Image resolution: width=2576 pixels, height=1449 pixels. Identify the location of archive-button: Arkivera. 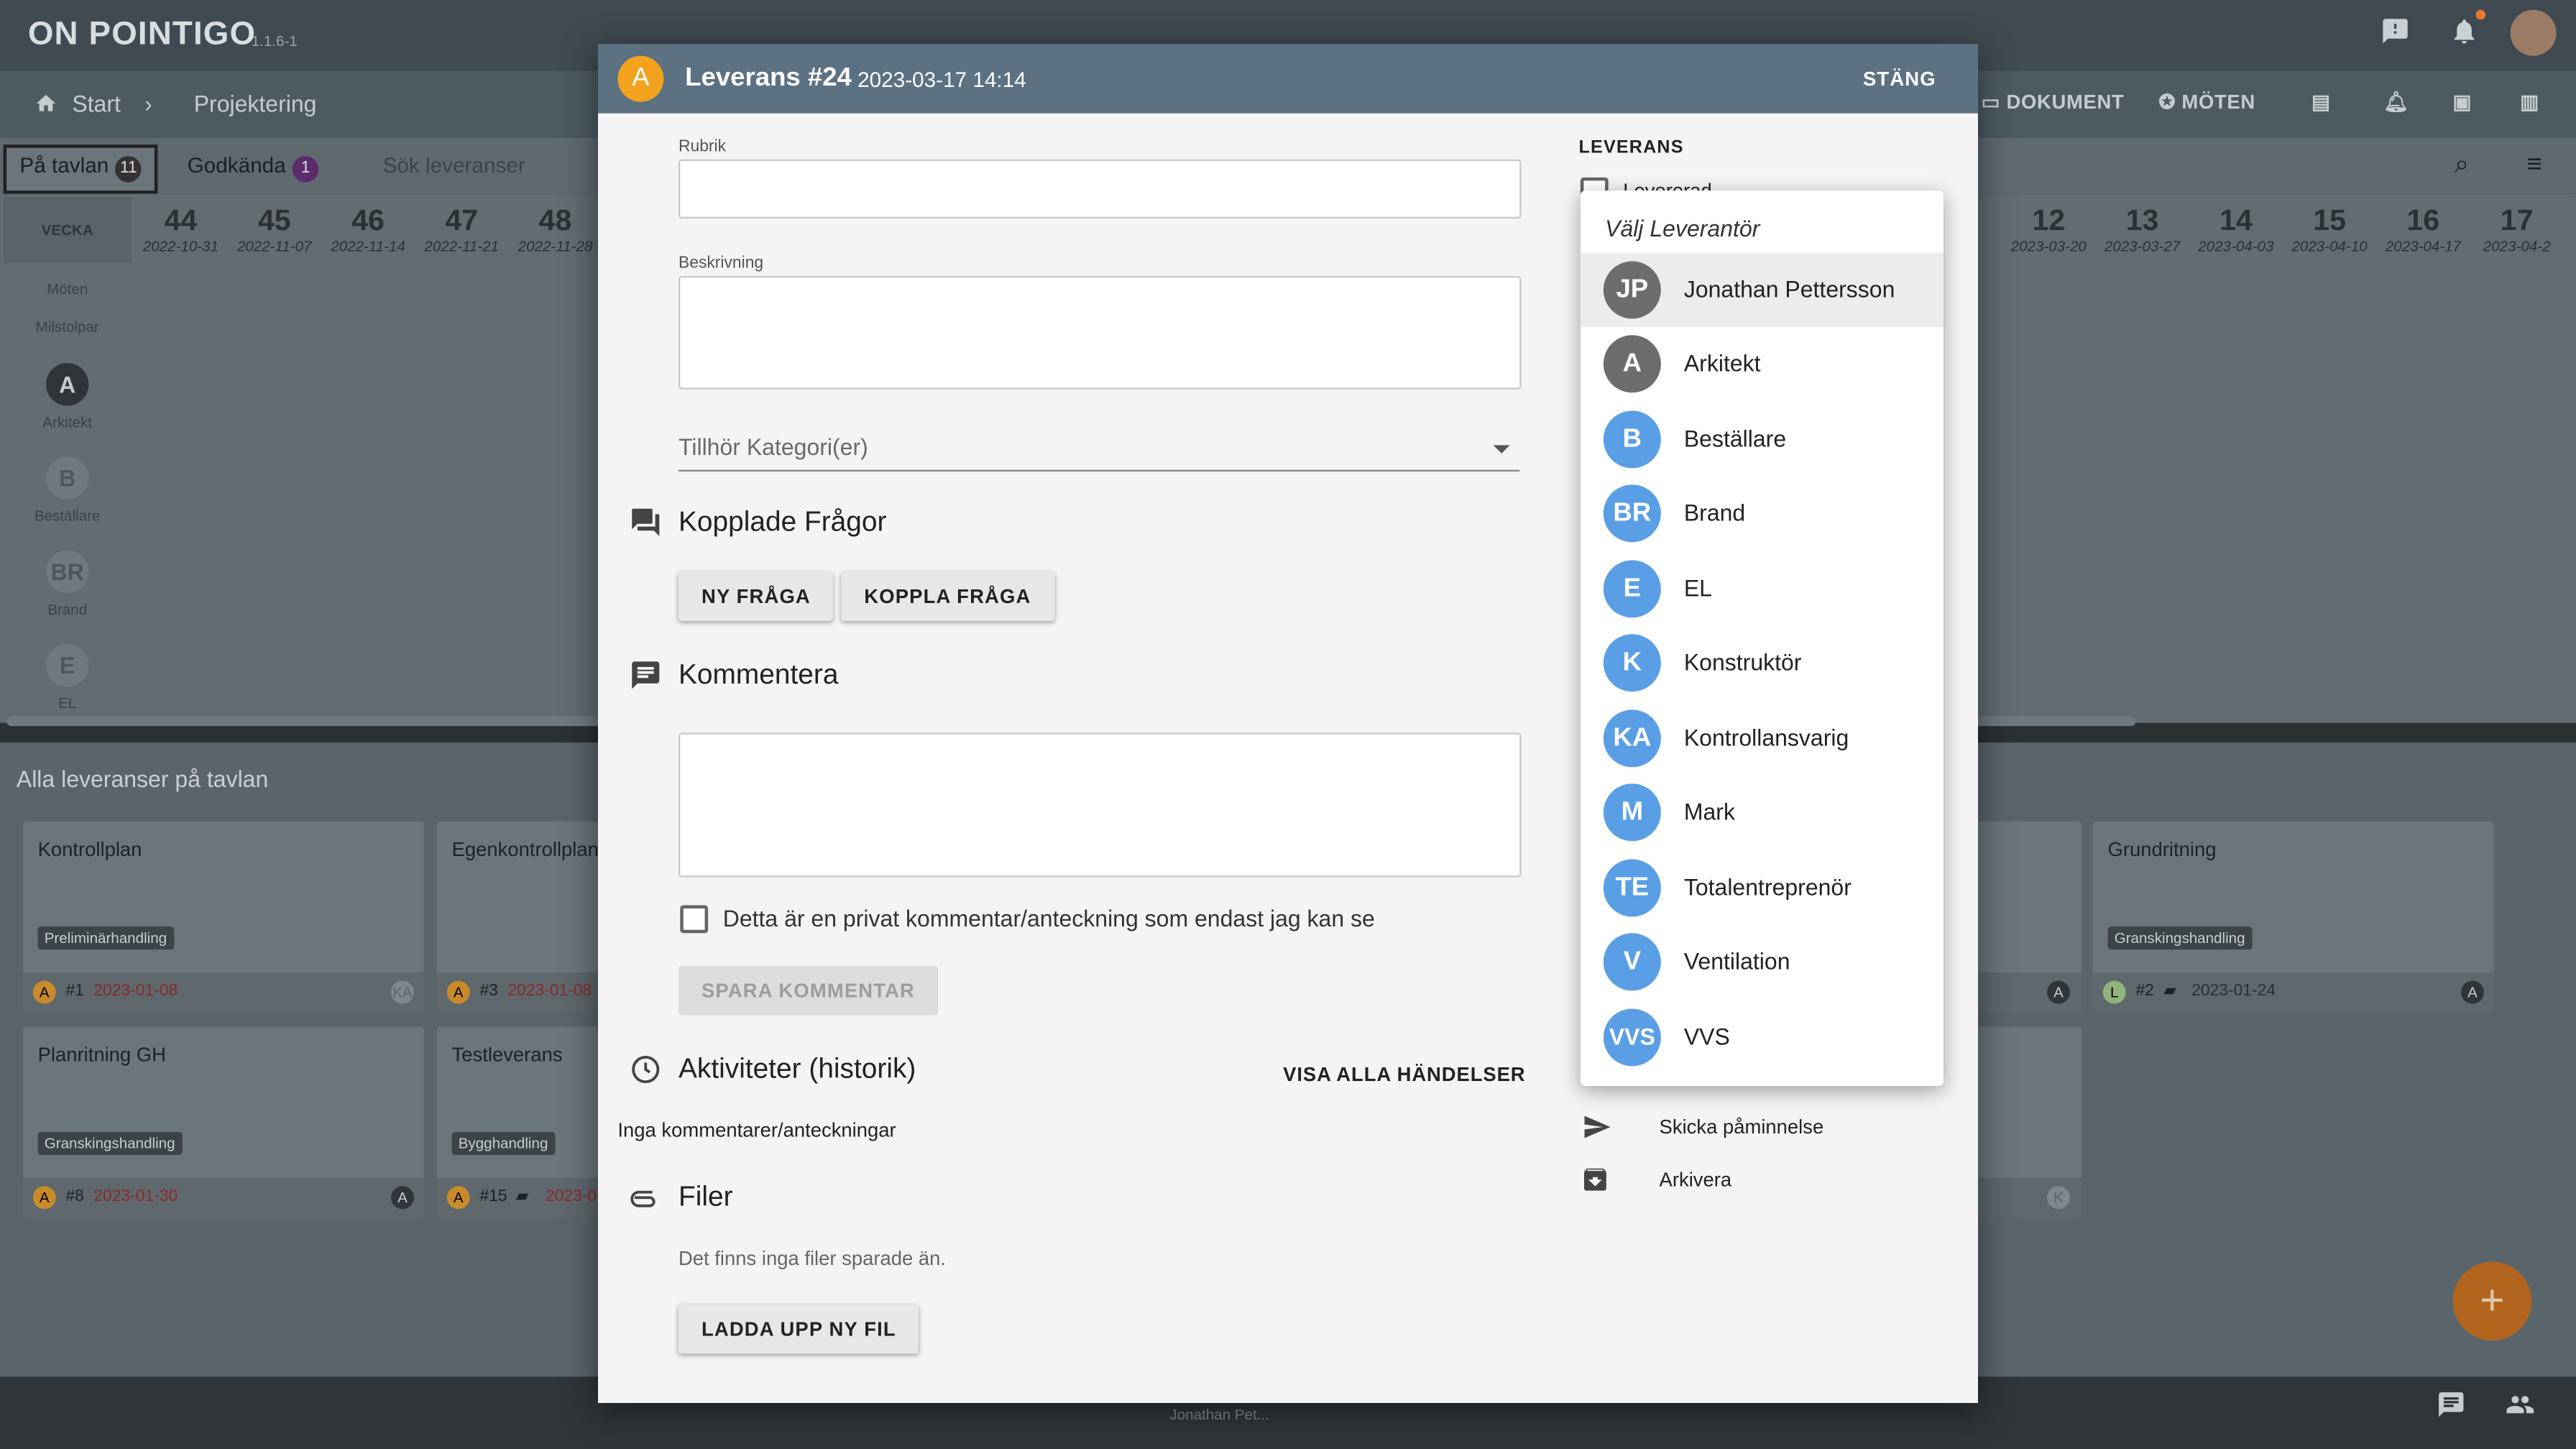
(1696, 1179).